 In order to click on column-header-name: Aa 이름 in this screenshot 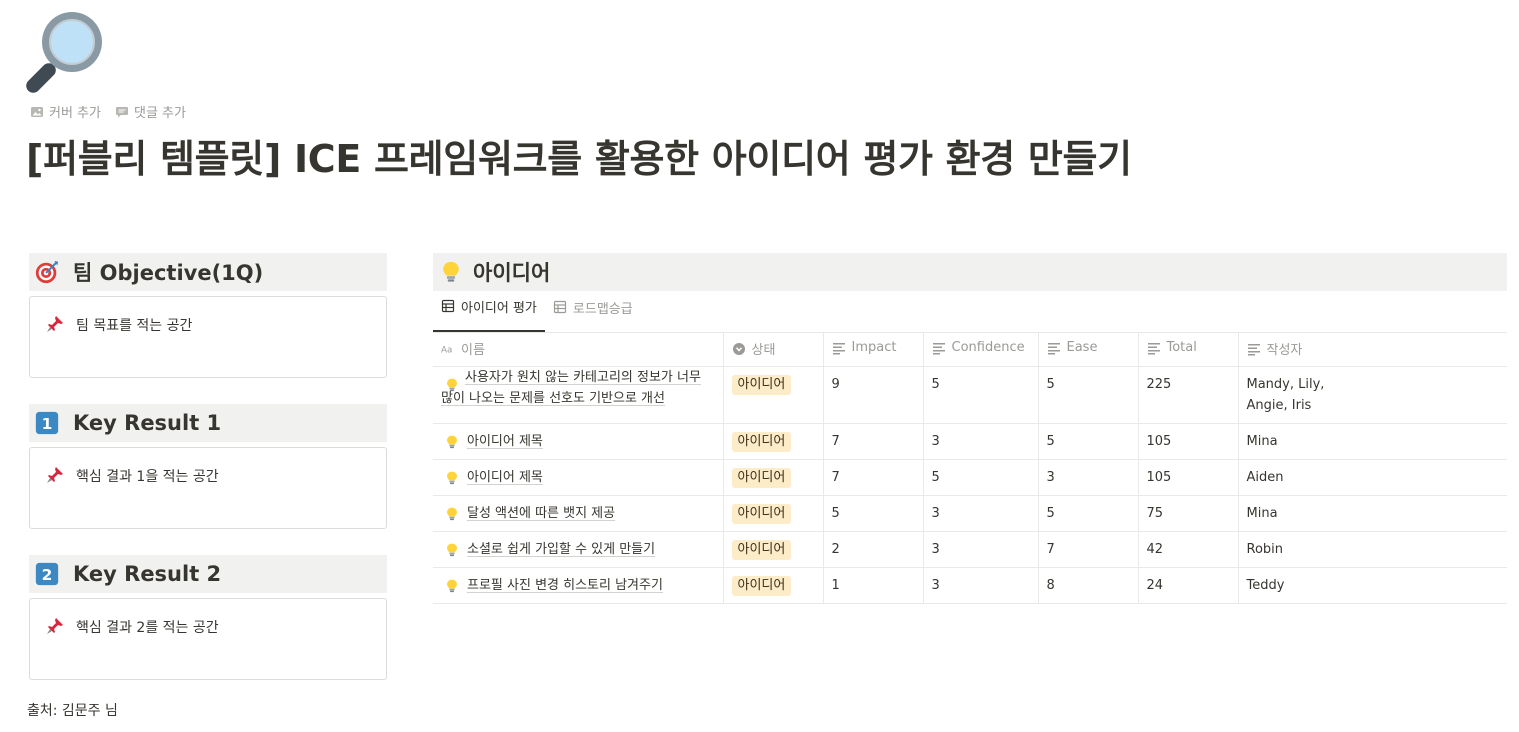, I will do `click(578, 350)`.